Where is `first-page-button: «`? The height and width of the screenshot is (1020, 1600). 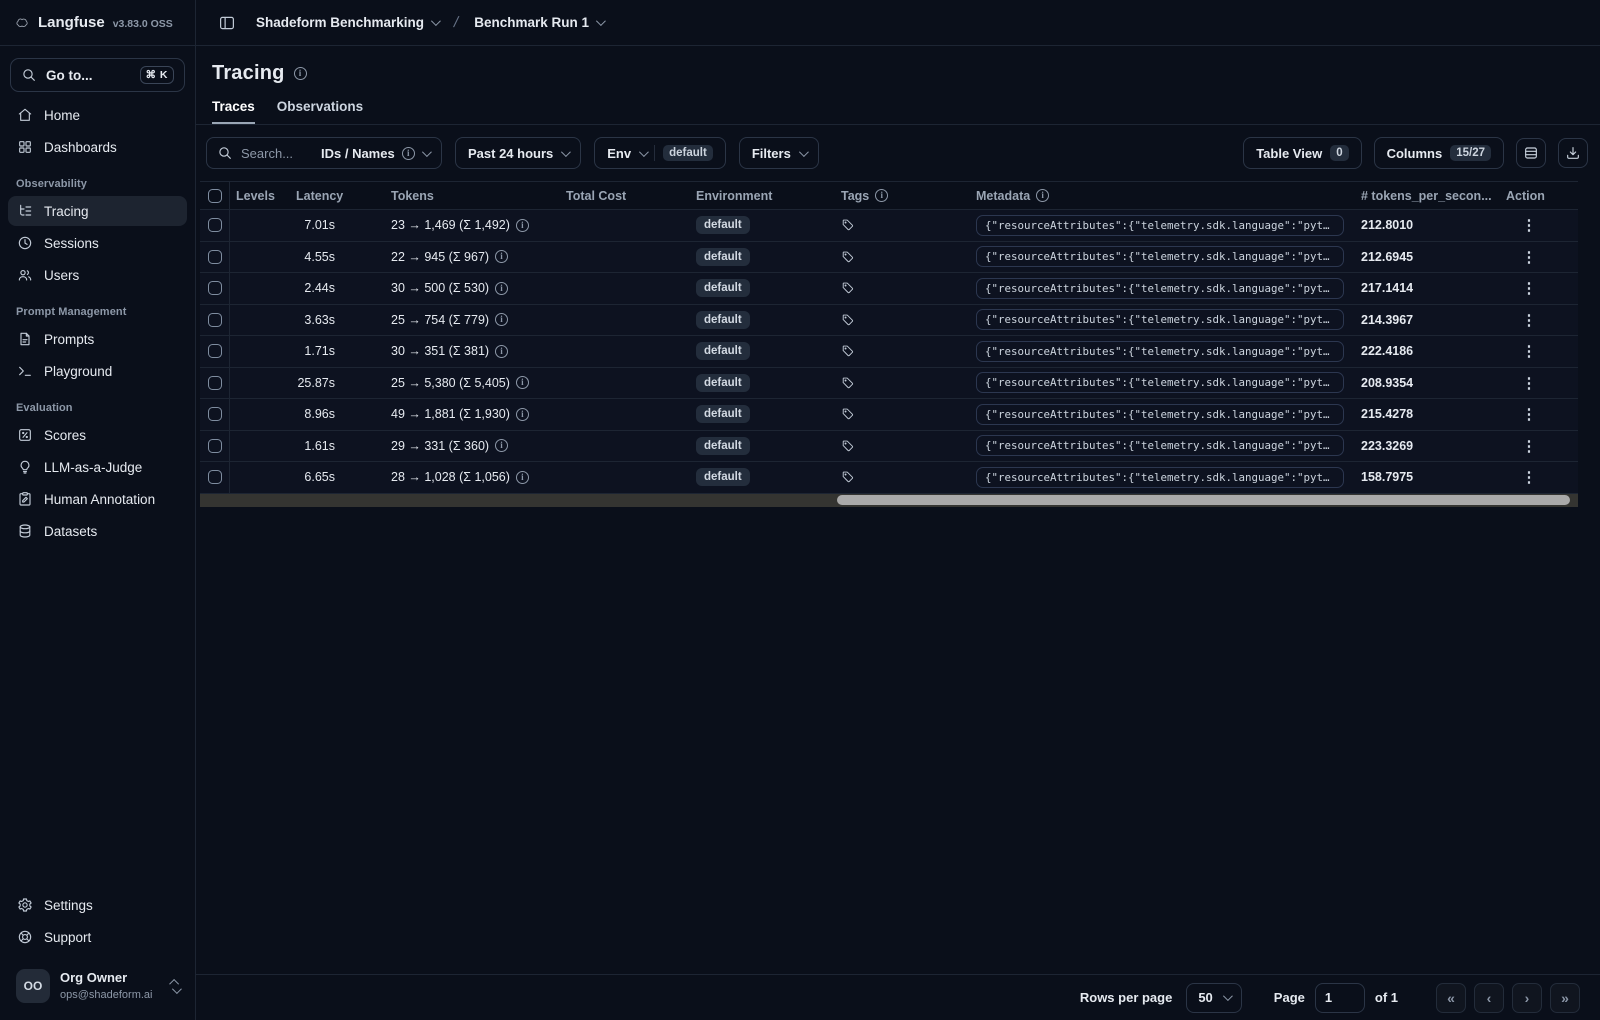 first-page-button: « is located at coordinates (1451, 997).